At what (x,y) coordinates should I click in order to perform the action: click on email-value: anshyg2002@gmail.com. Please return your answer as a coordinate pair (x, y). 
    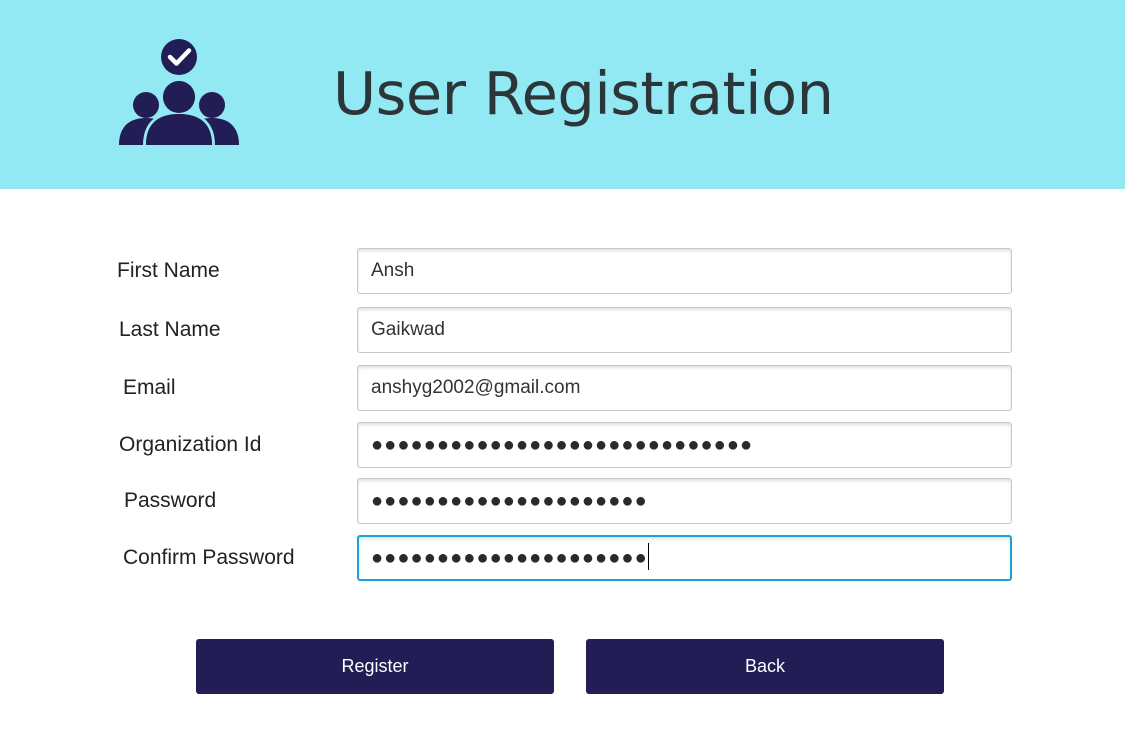
    Looking at the image, I should click on (476, 387).